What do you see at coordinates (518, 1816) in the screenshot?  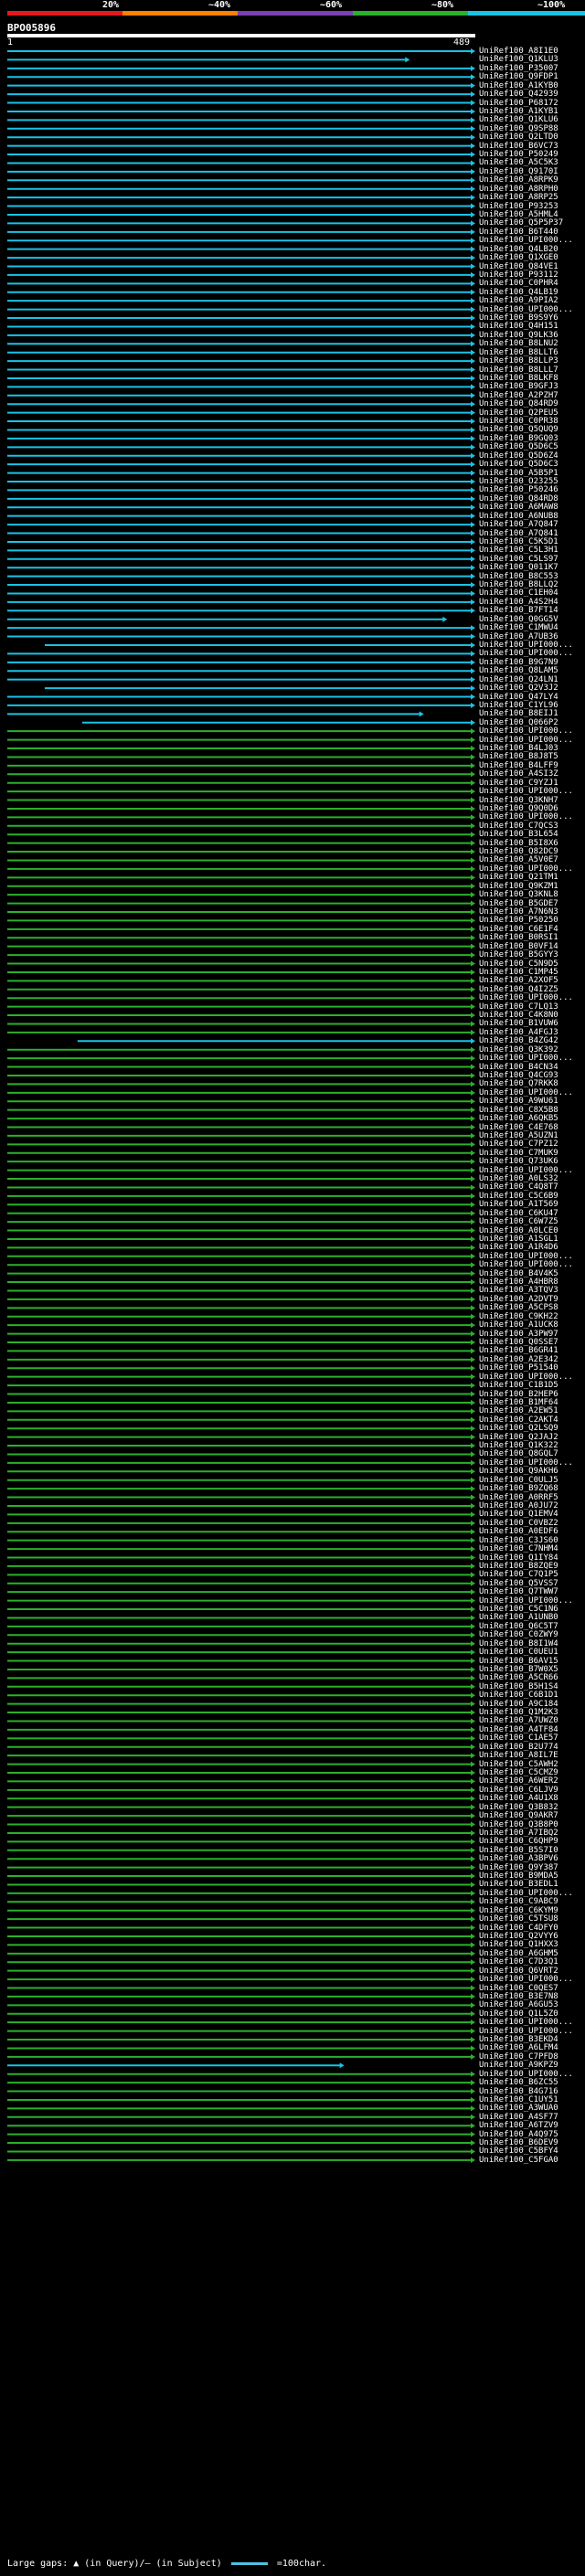 I see `hit-label: UniRef100_Q9AKR7` at bounding box center [518, 1816].